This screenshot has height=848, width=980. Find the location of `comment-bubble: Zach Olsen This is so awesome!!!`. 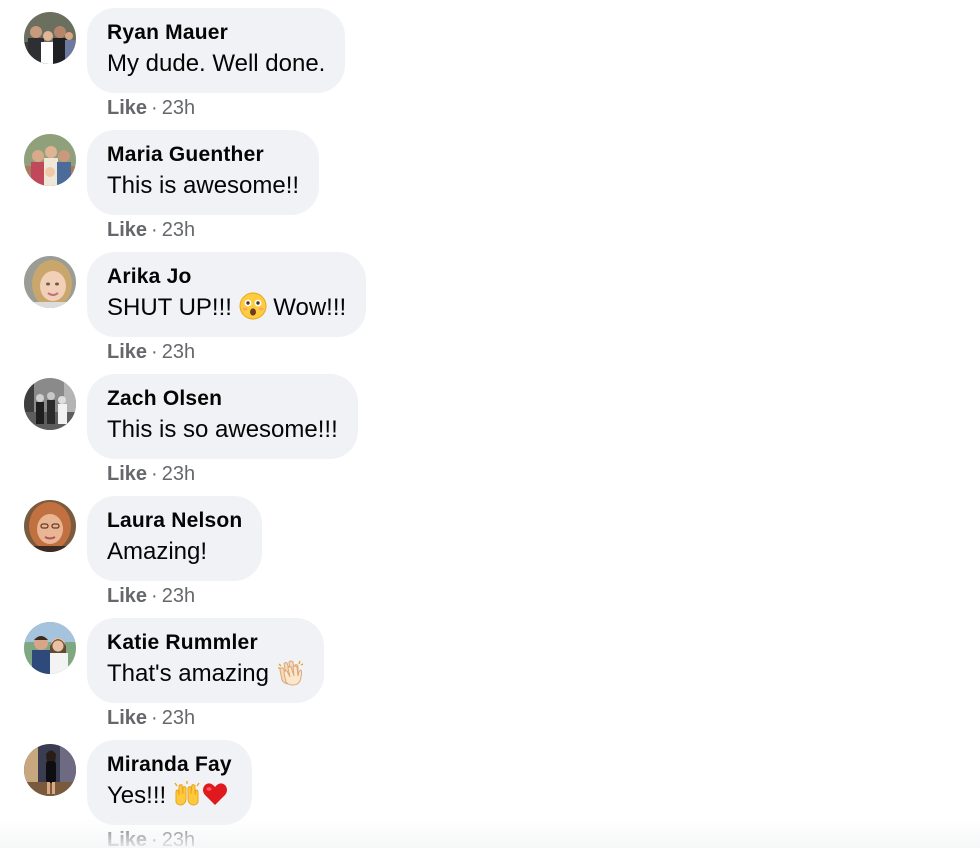

comment-bubble: Zach Olsen This is so awesome!!! is located at coordinates (222, 416).